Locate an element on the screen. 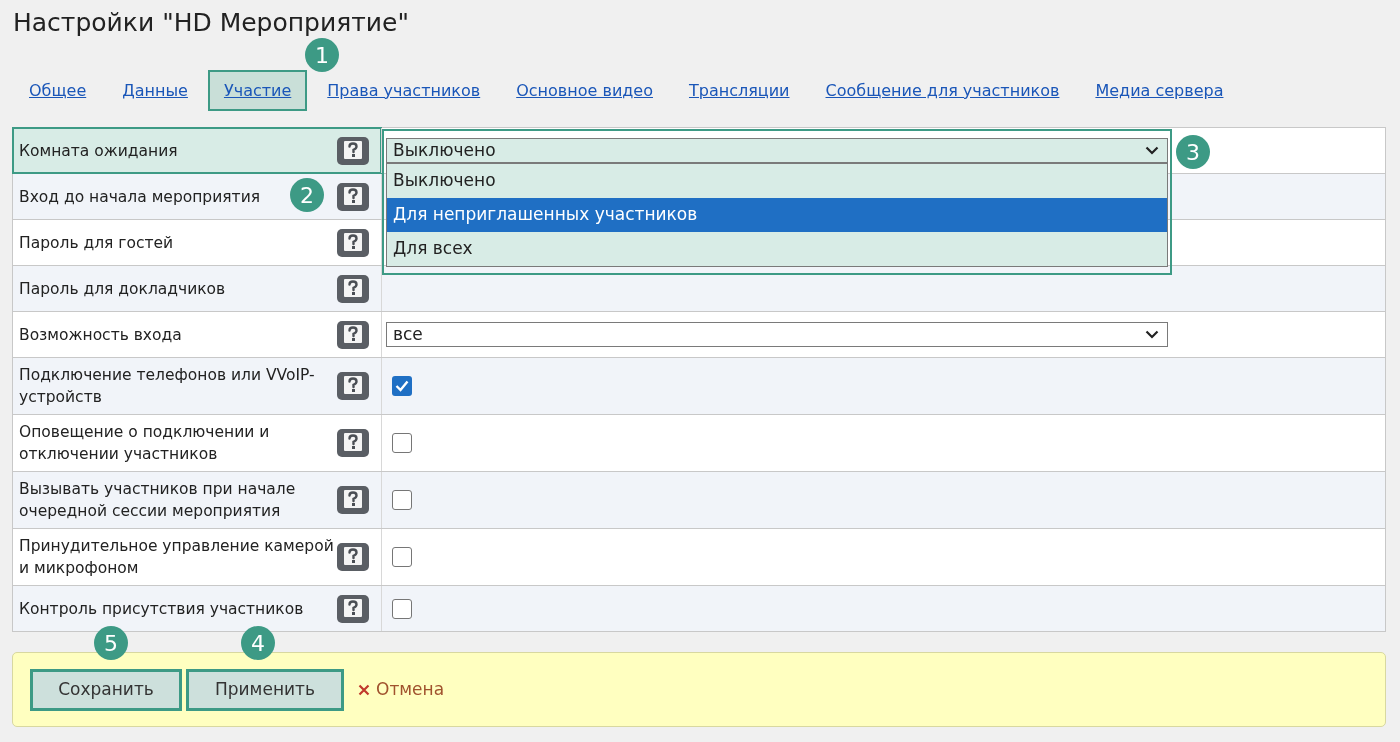 The width and height of the screenshot is (1400, 742). tab-link: Медиа сервера is located at coordinates (1159, 90).